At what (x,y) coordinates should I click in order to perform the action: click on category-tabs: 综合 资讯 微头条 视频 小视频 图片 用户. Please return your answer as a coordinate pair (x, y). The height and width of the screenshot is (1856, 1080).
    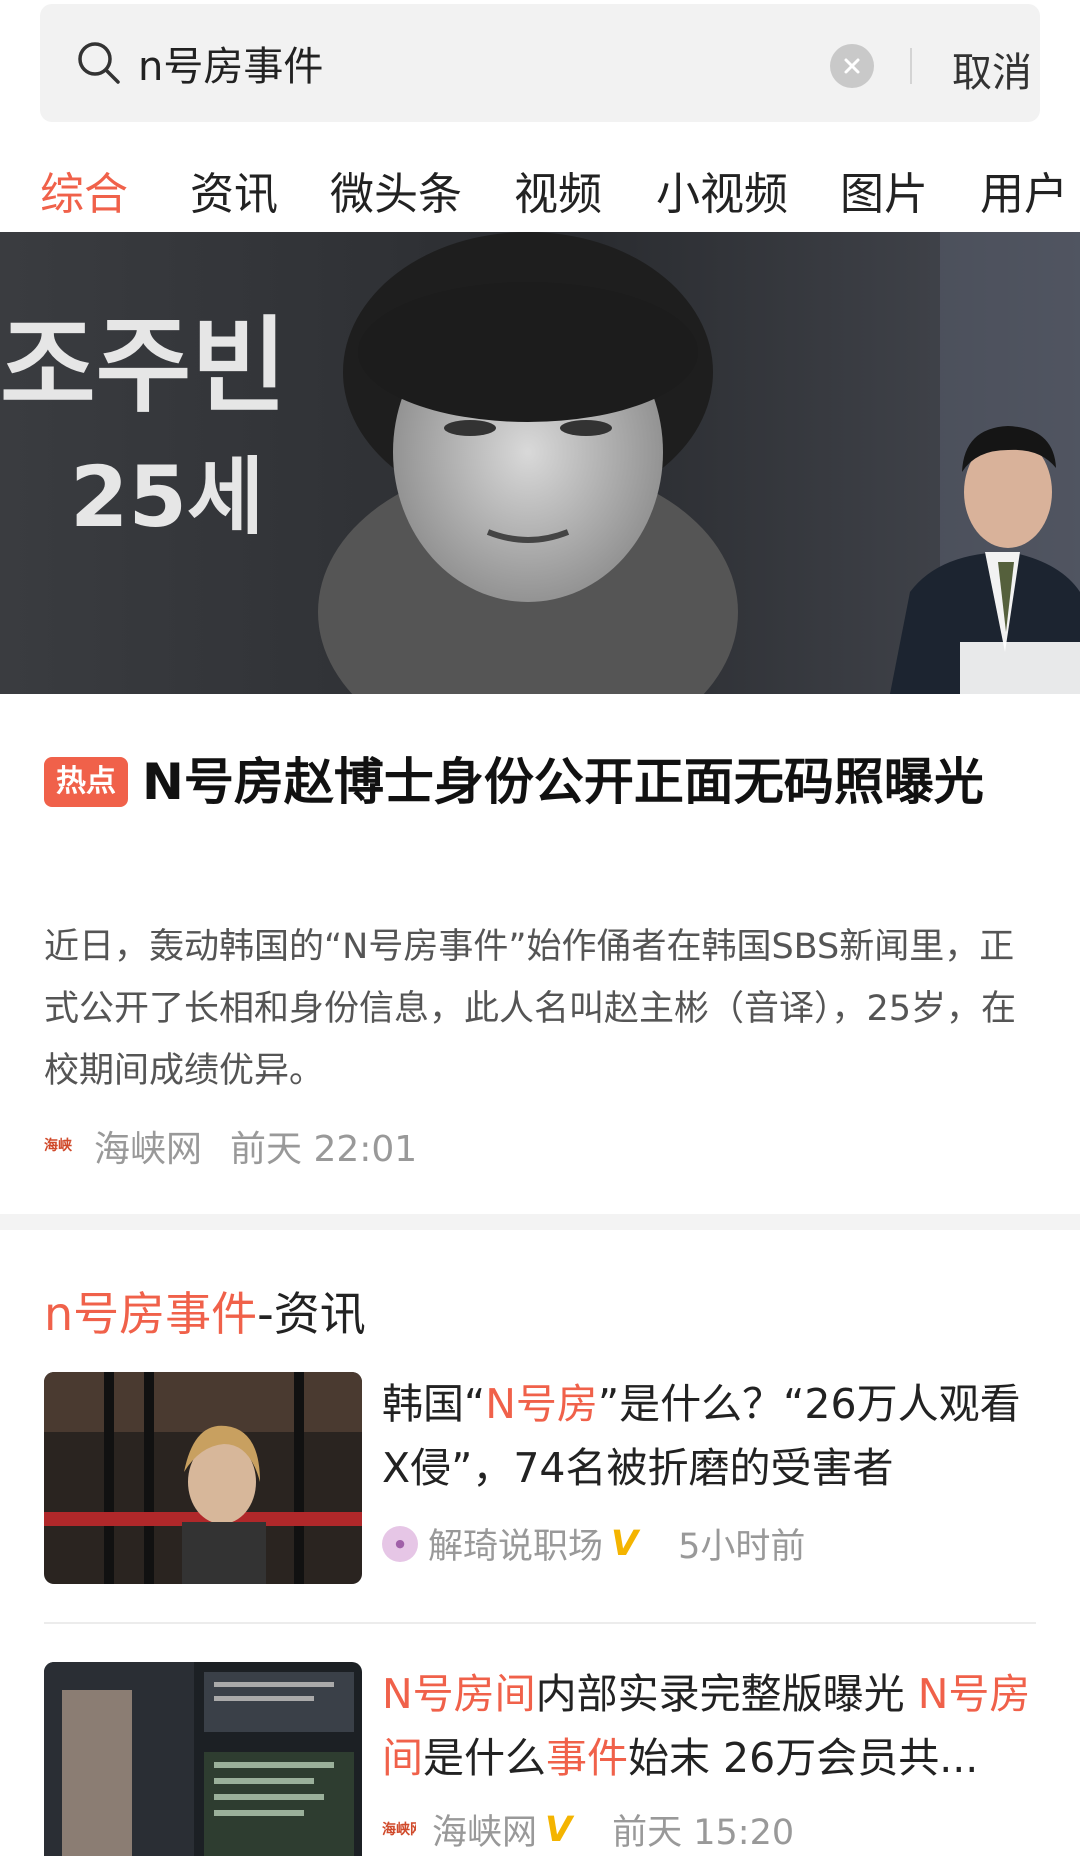
    Looking at the image, I should click on (540, 186).